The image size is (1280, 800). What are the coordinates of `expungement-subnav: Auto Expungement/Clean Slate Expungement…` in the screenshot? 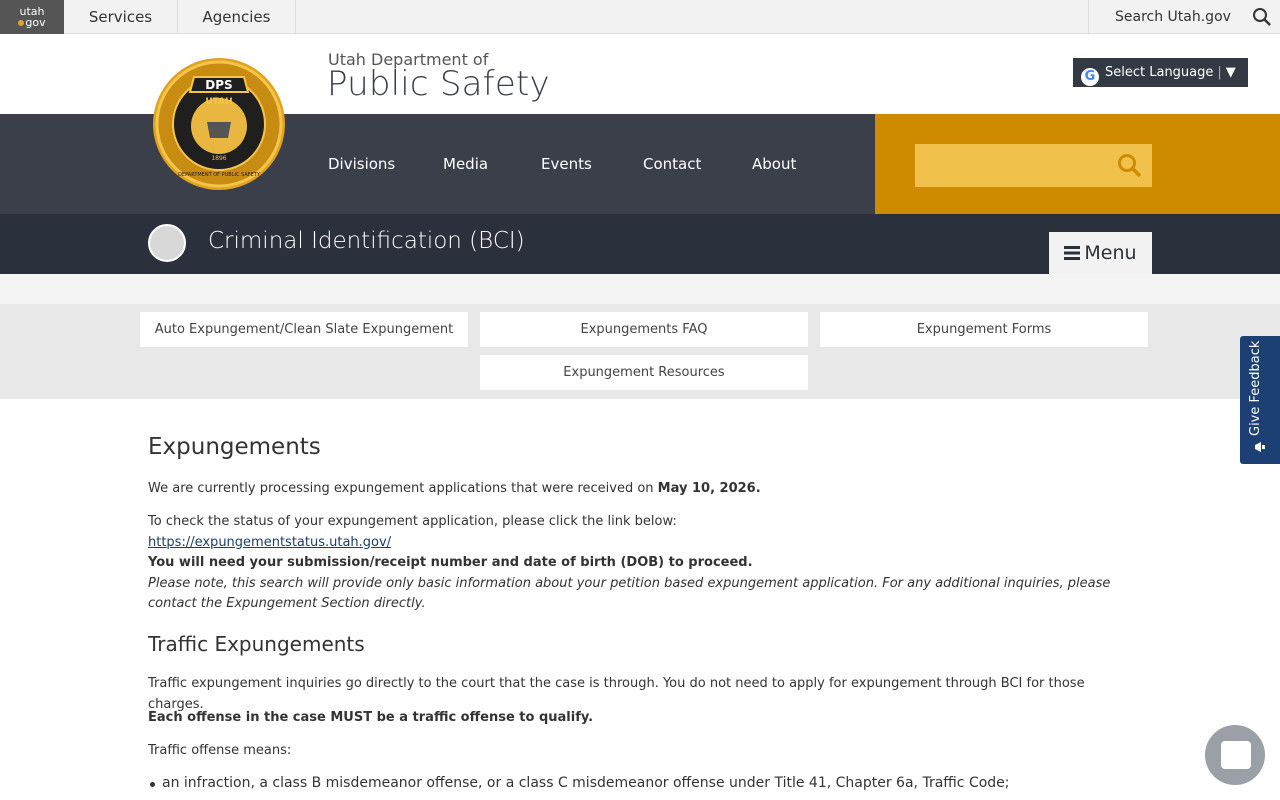 It's located at (640, 351).